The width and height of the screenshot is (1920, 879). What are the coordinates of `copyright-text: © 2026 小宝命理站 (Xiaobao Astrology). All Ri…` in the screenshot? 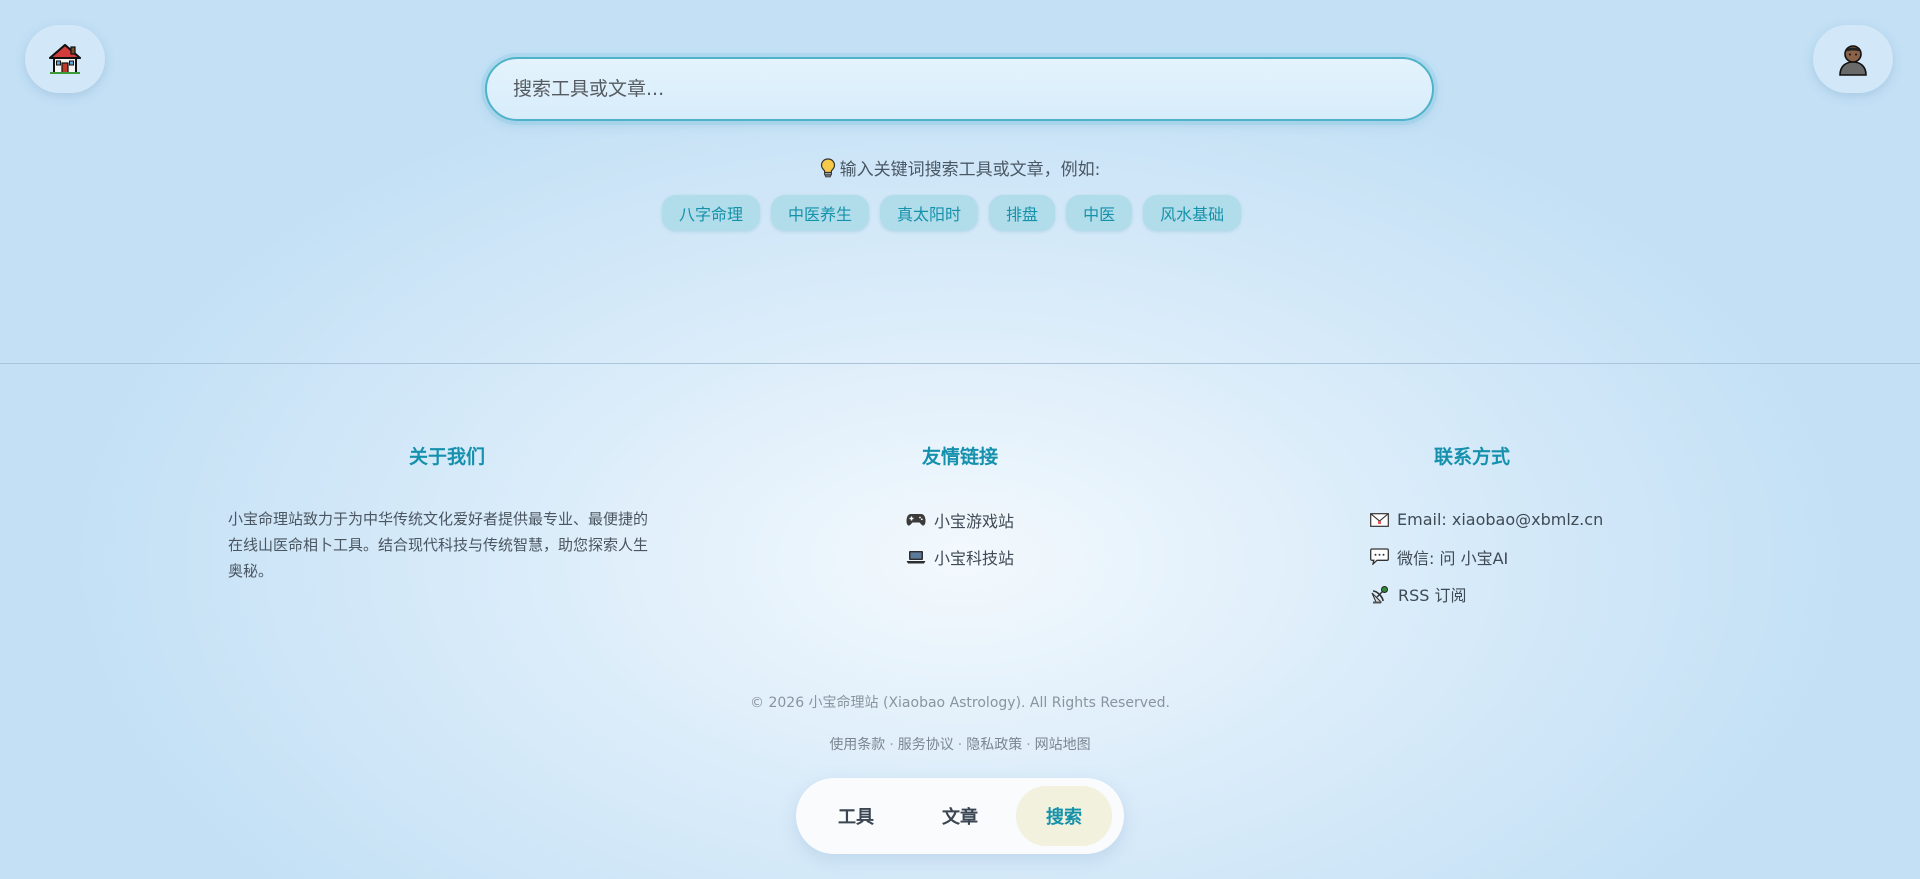 It's located at (960, 703).